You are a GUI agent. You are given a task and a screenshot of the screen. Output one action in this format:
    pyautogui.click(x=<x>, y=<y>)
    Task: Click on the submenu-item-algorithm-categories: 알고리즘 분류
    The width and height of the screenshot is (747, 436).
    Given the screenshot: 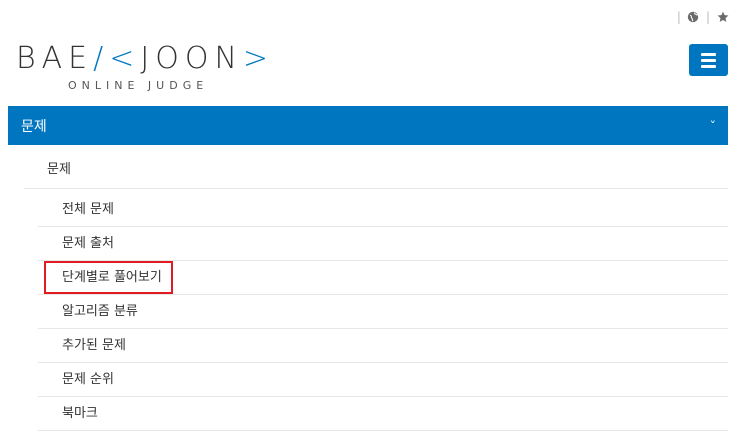 What is the action you would take?
    pyautogui.click(x=383, y=312)
    